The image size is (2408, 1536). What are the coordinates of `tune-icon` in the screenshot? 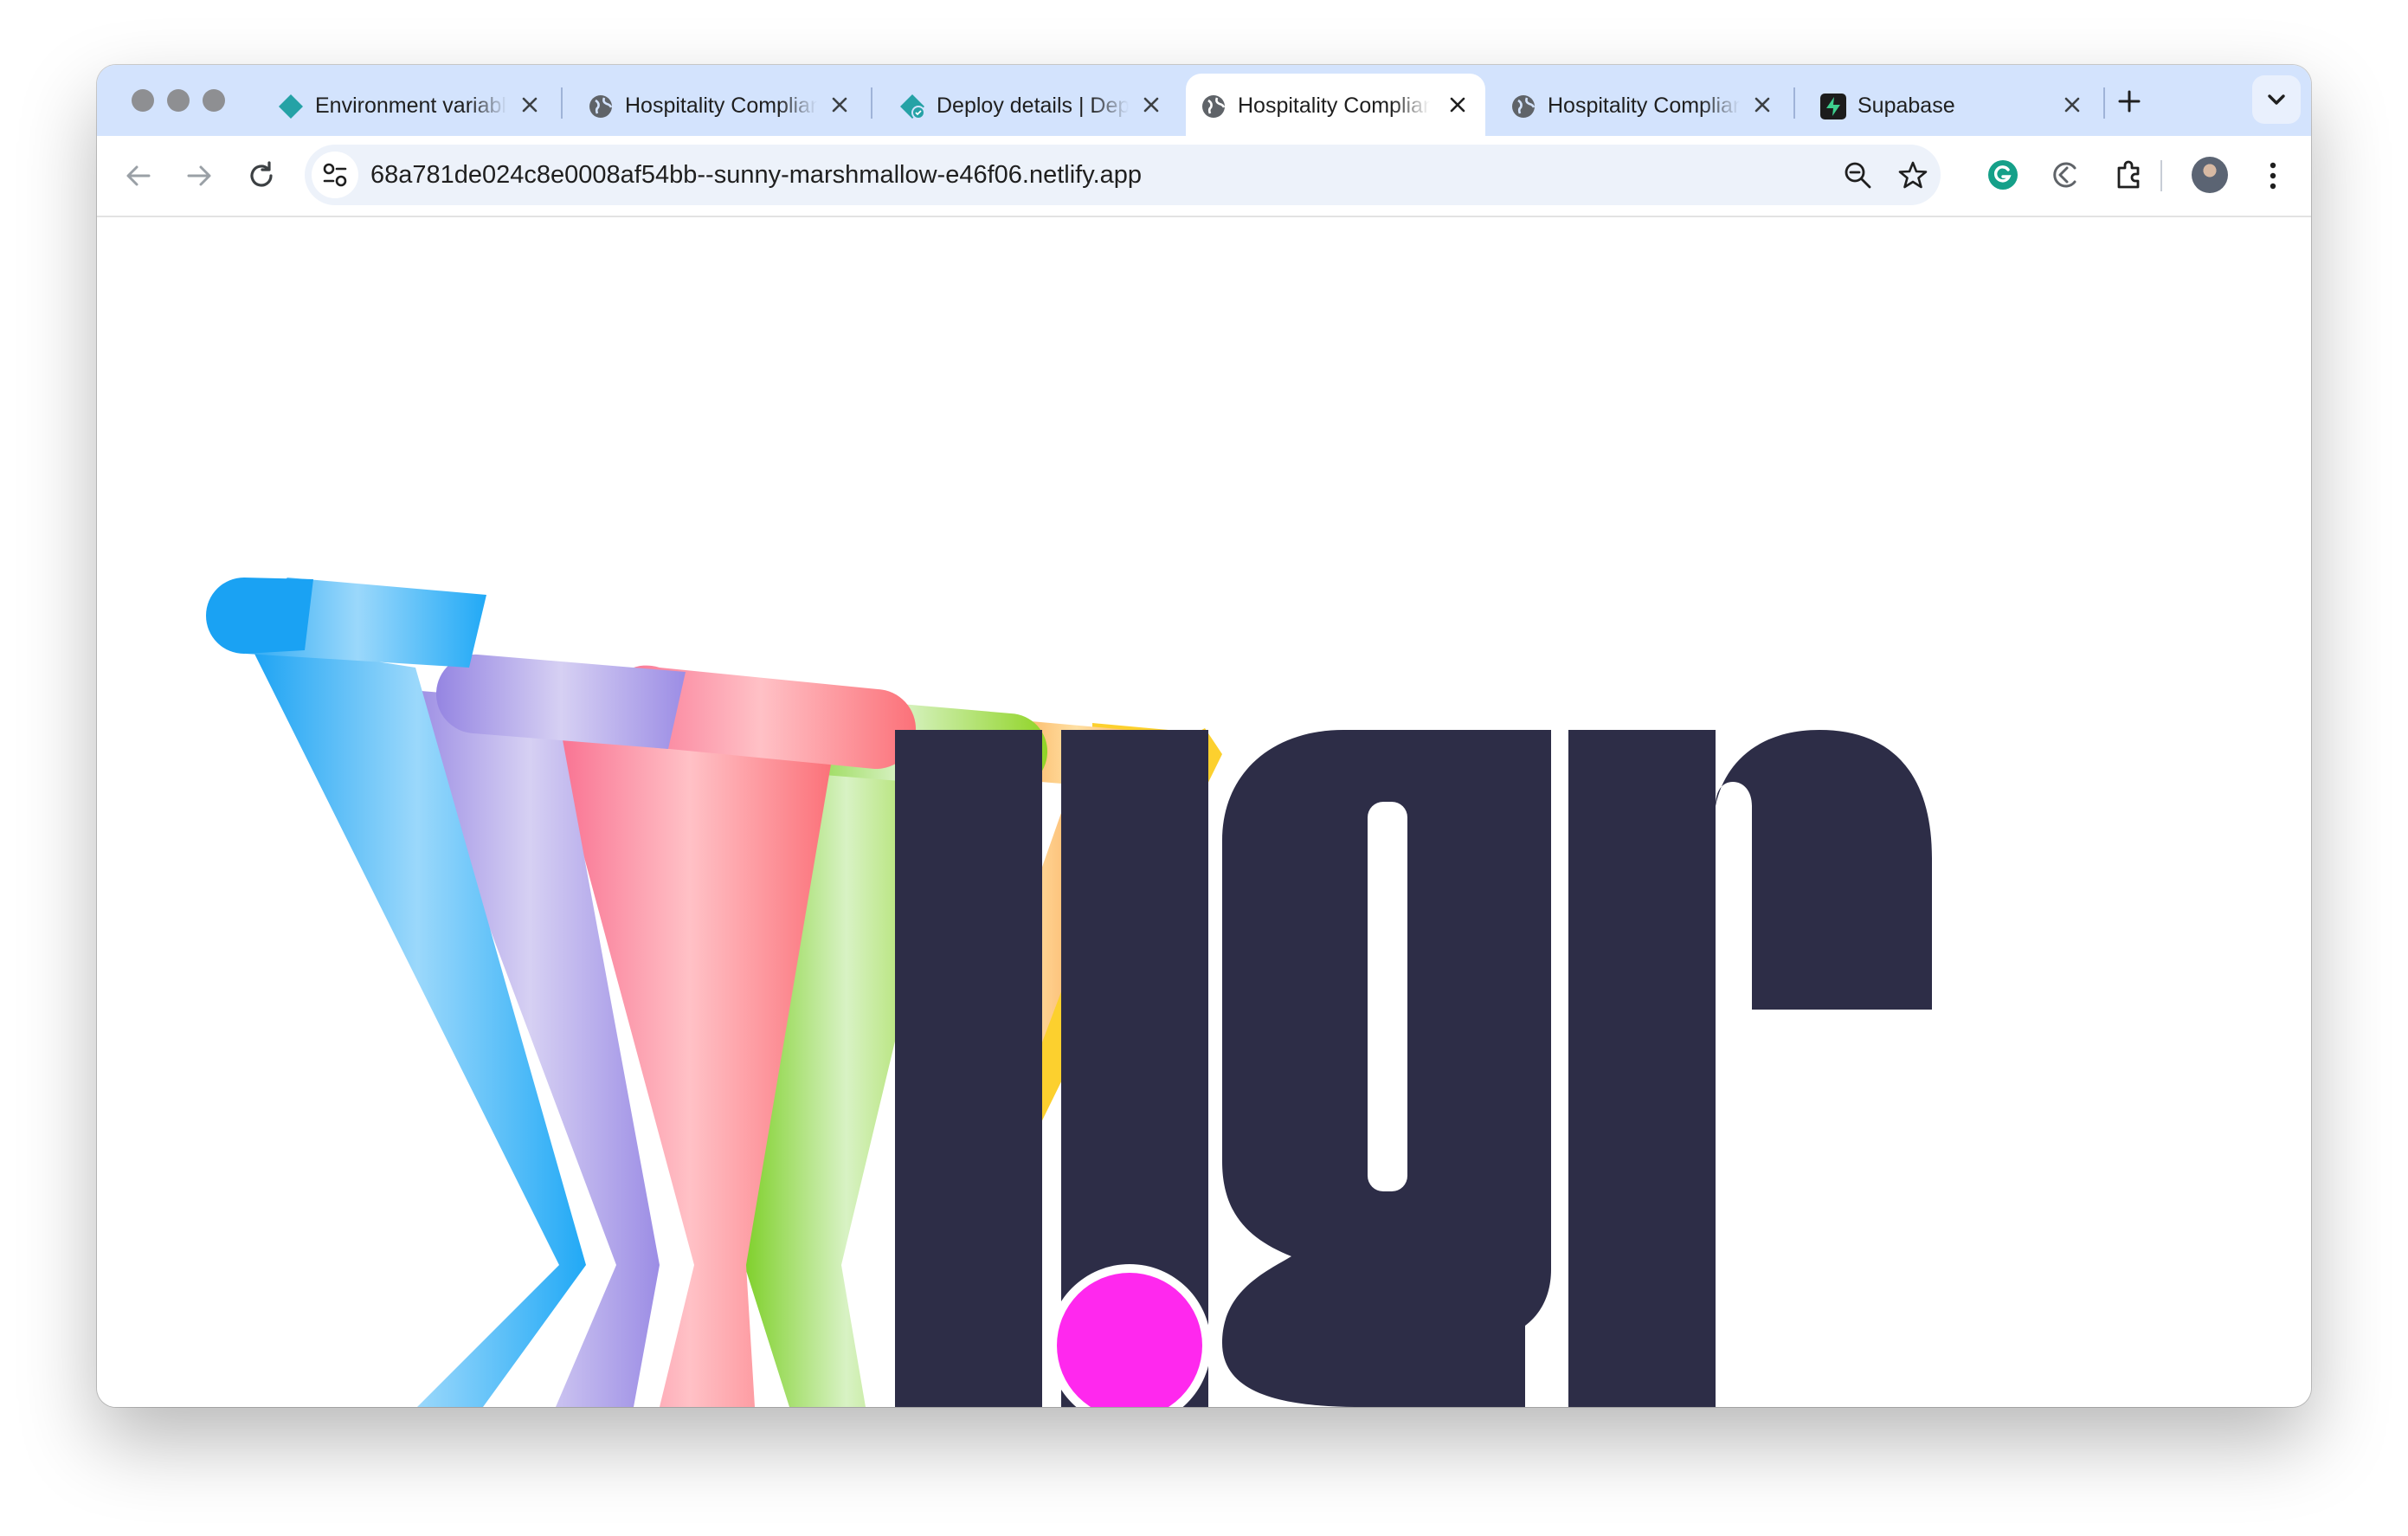 It's located at (335, 175).